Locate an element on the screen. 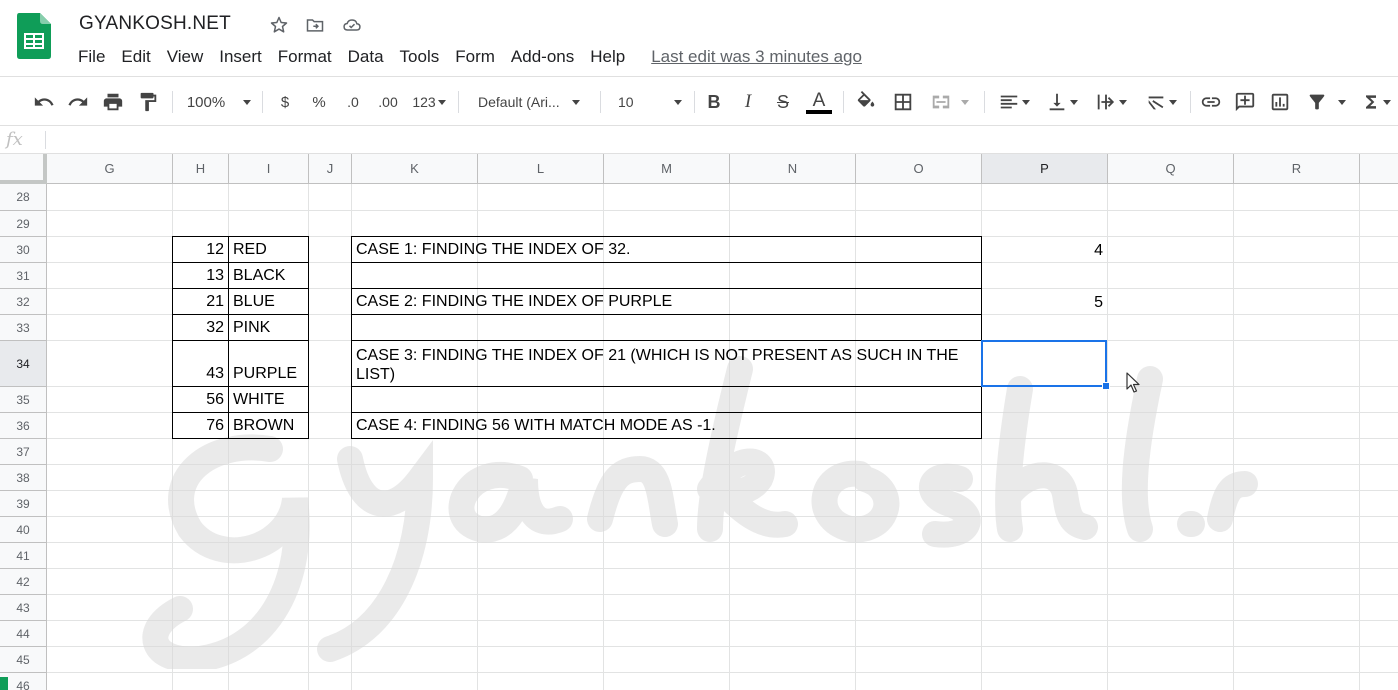  row-header-38: 38 is located at coordinates (23, 478).